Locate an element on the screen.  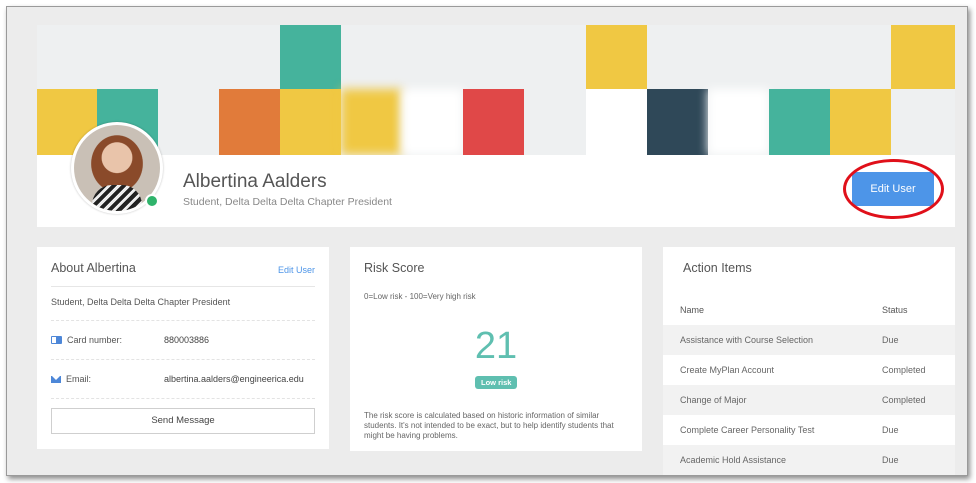
send-message-button: Send Message is located at coordinates (183, 421).